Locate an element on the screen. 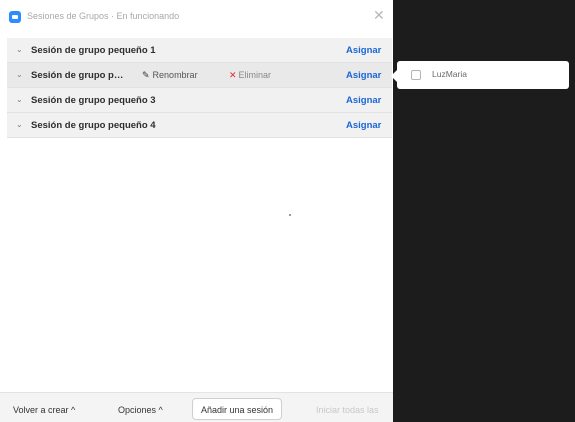 The width and height of the screenshot is (575, 422). title-bar: Sesiones de Grupos · En funcionando ✕ is located at coordinates (196, 17).